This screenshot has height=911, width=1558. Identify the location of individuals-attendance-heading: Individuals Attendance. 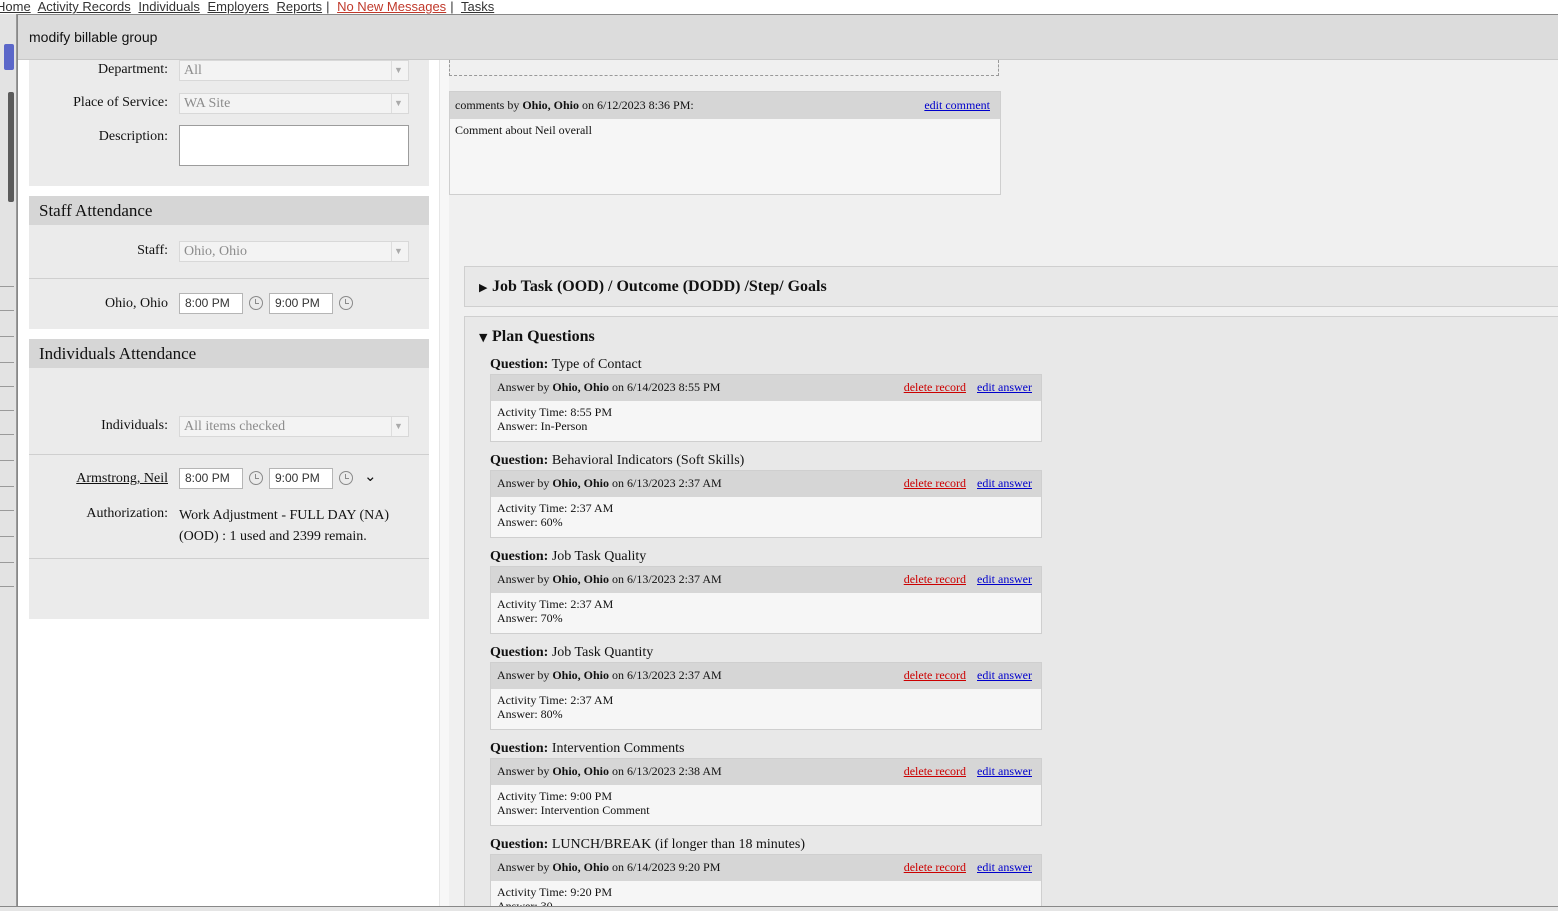
(229, 353).